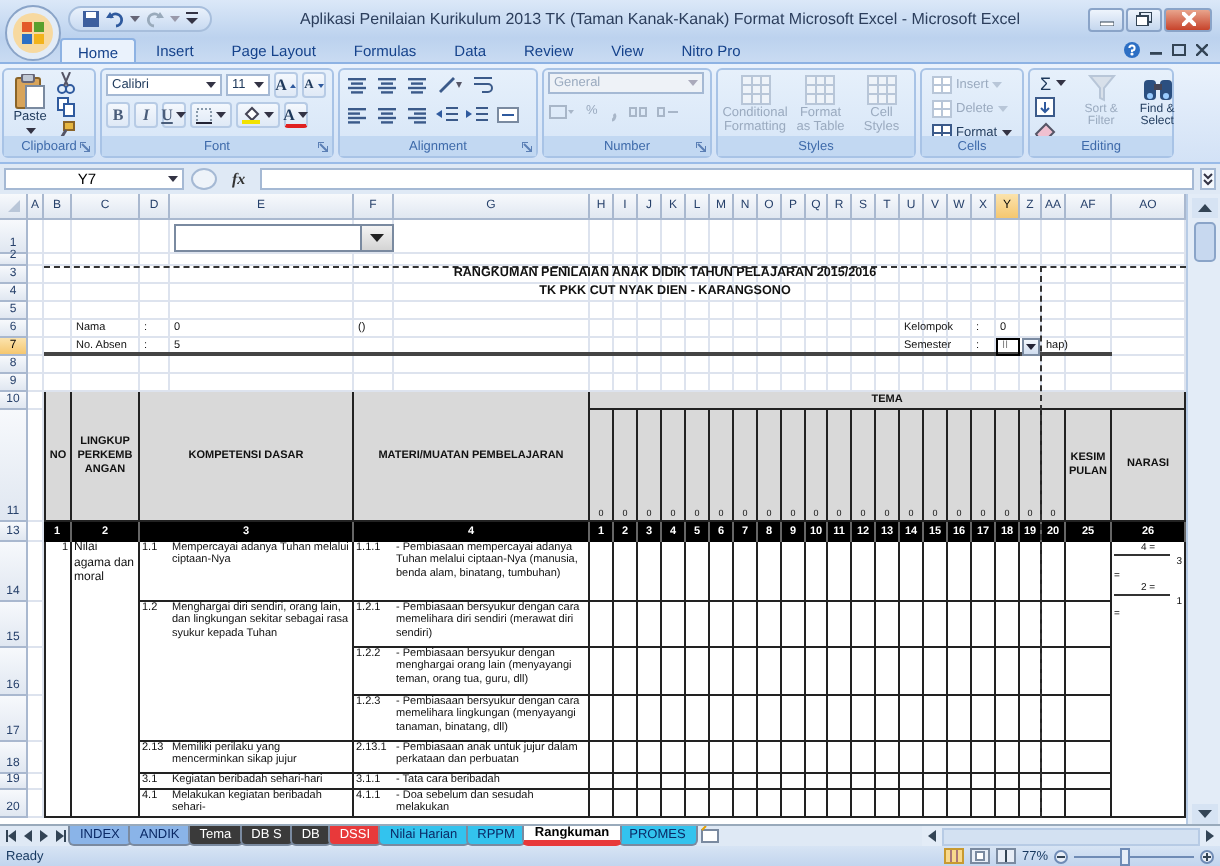 This screenshot has width=1220, height=866. What do you see at coordinates (1204, 814) in the screenshot?
I see `scroll-down-icon` at bounding box center [1204, 814].